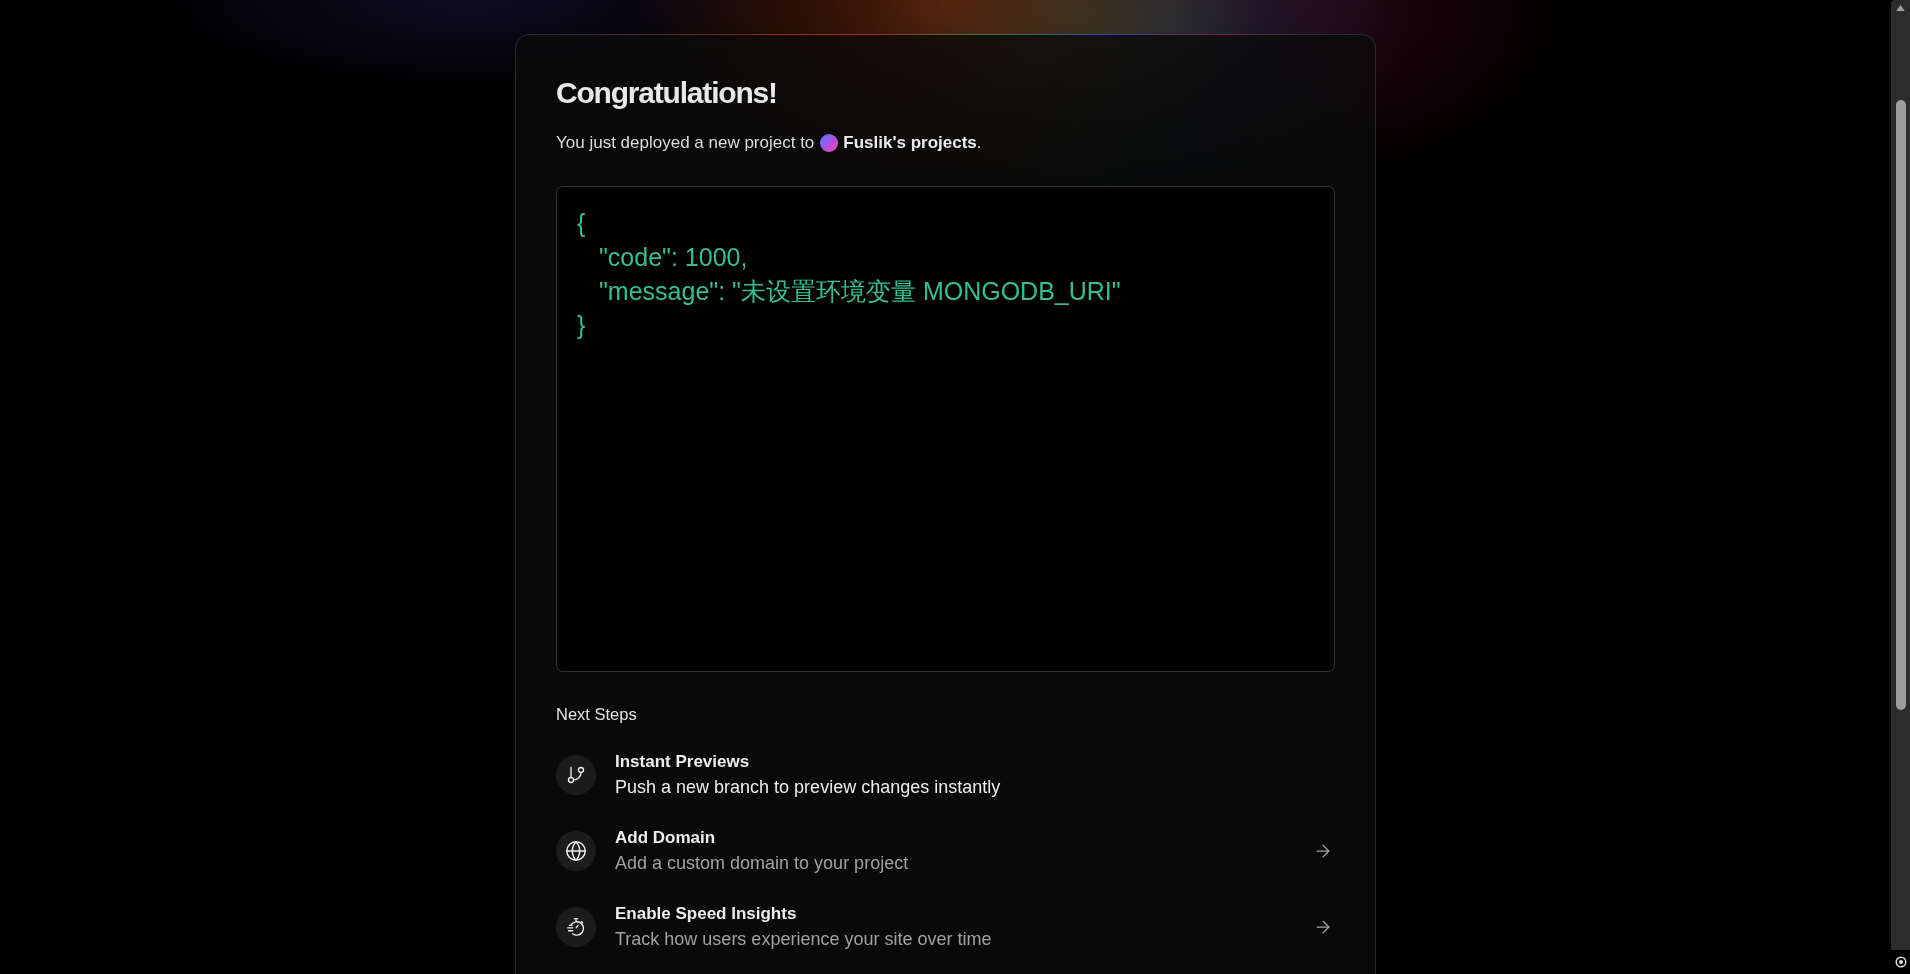 This screenshot has height=974, width=1910. What do you see at coordinates (673, 257) in the screenshot?
I see `code-line: "code": 1000,` at bounding box center [673, 257].